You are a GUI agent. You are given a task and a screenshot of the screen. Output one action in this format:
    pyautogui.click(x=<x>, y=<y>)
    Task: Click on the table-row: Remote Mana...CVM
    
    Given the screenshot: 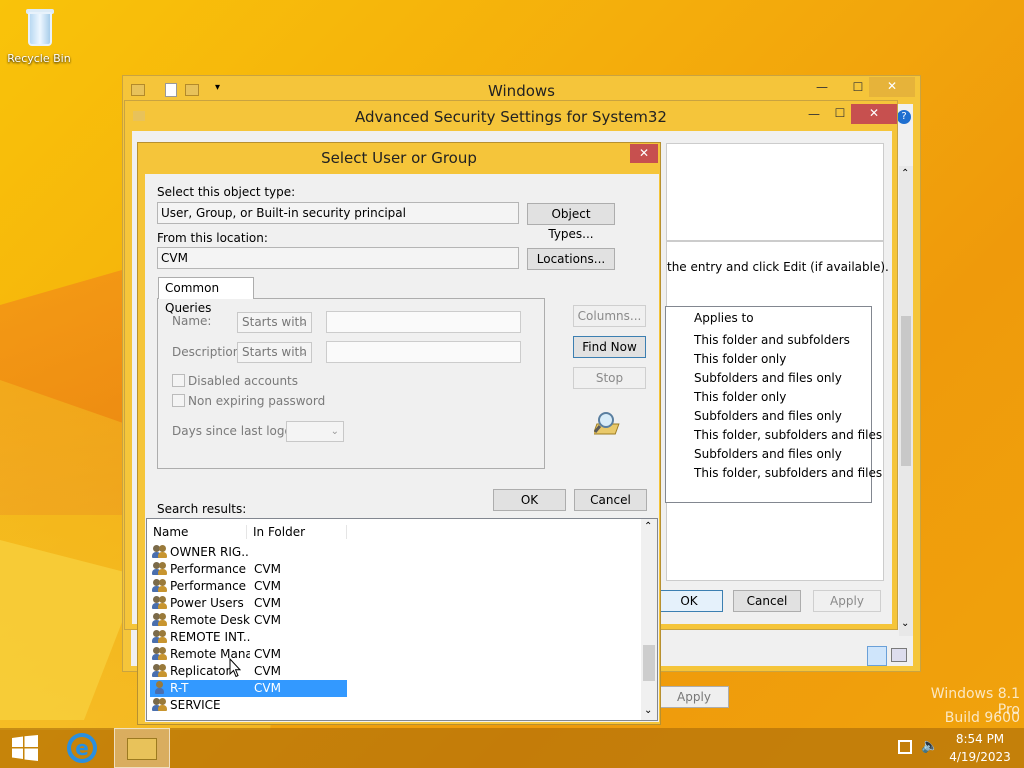 What is the action you would take?
    pyautogui.click(x=320, y=654)
    